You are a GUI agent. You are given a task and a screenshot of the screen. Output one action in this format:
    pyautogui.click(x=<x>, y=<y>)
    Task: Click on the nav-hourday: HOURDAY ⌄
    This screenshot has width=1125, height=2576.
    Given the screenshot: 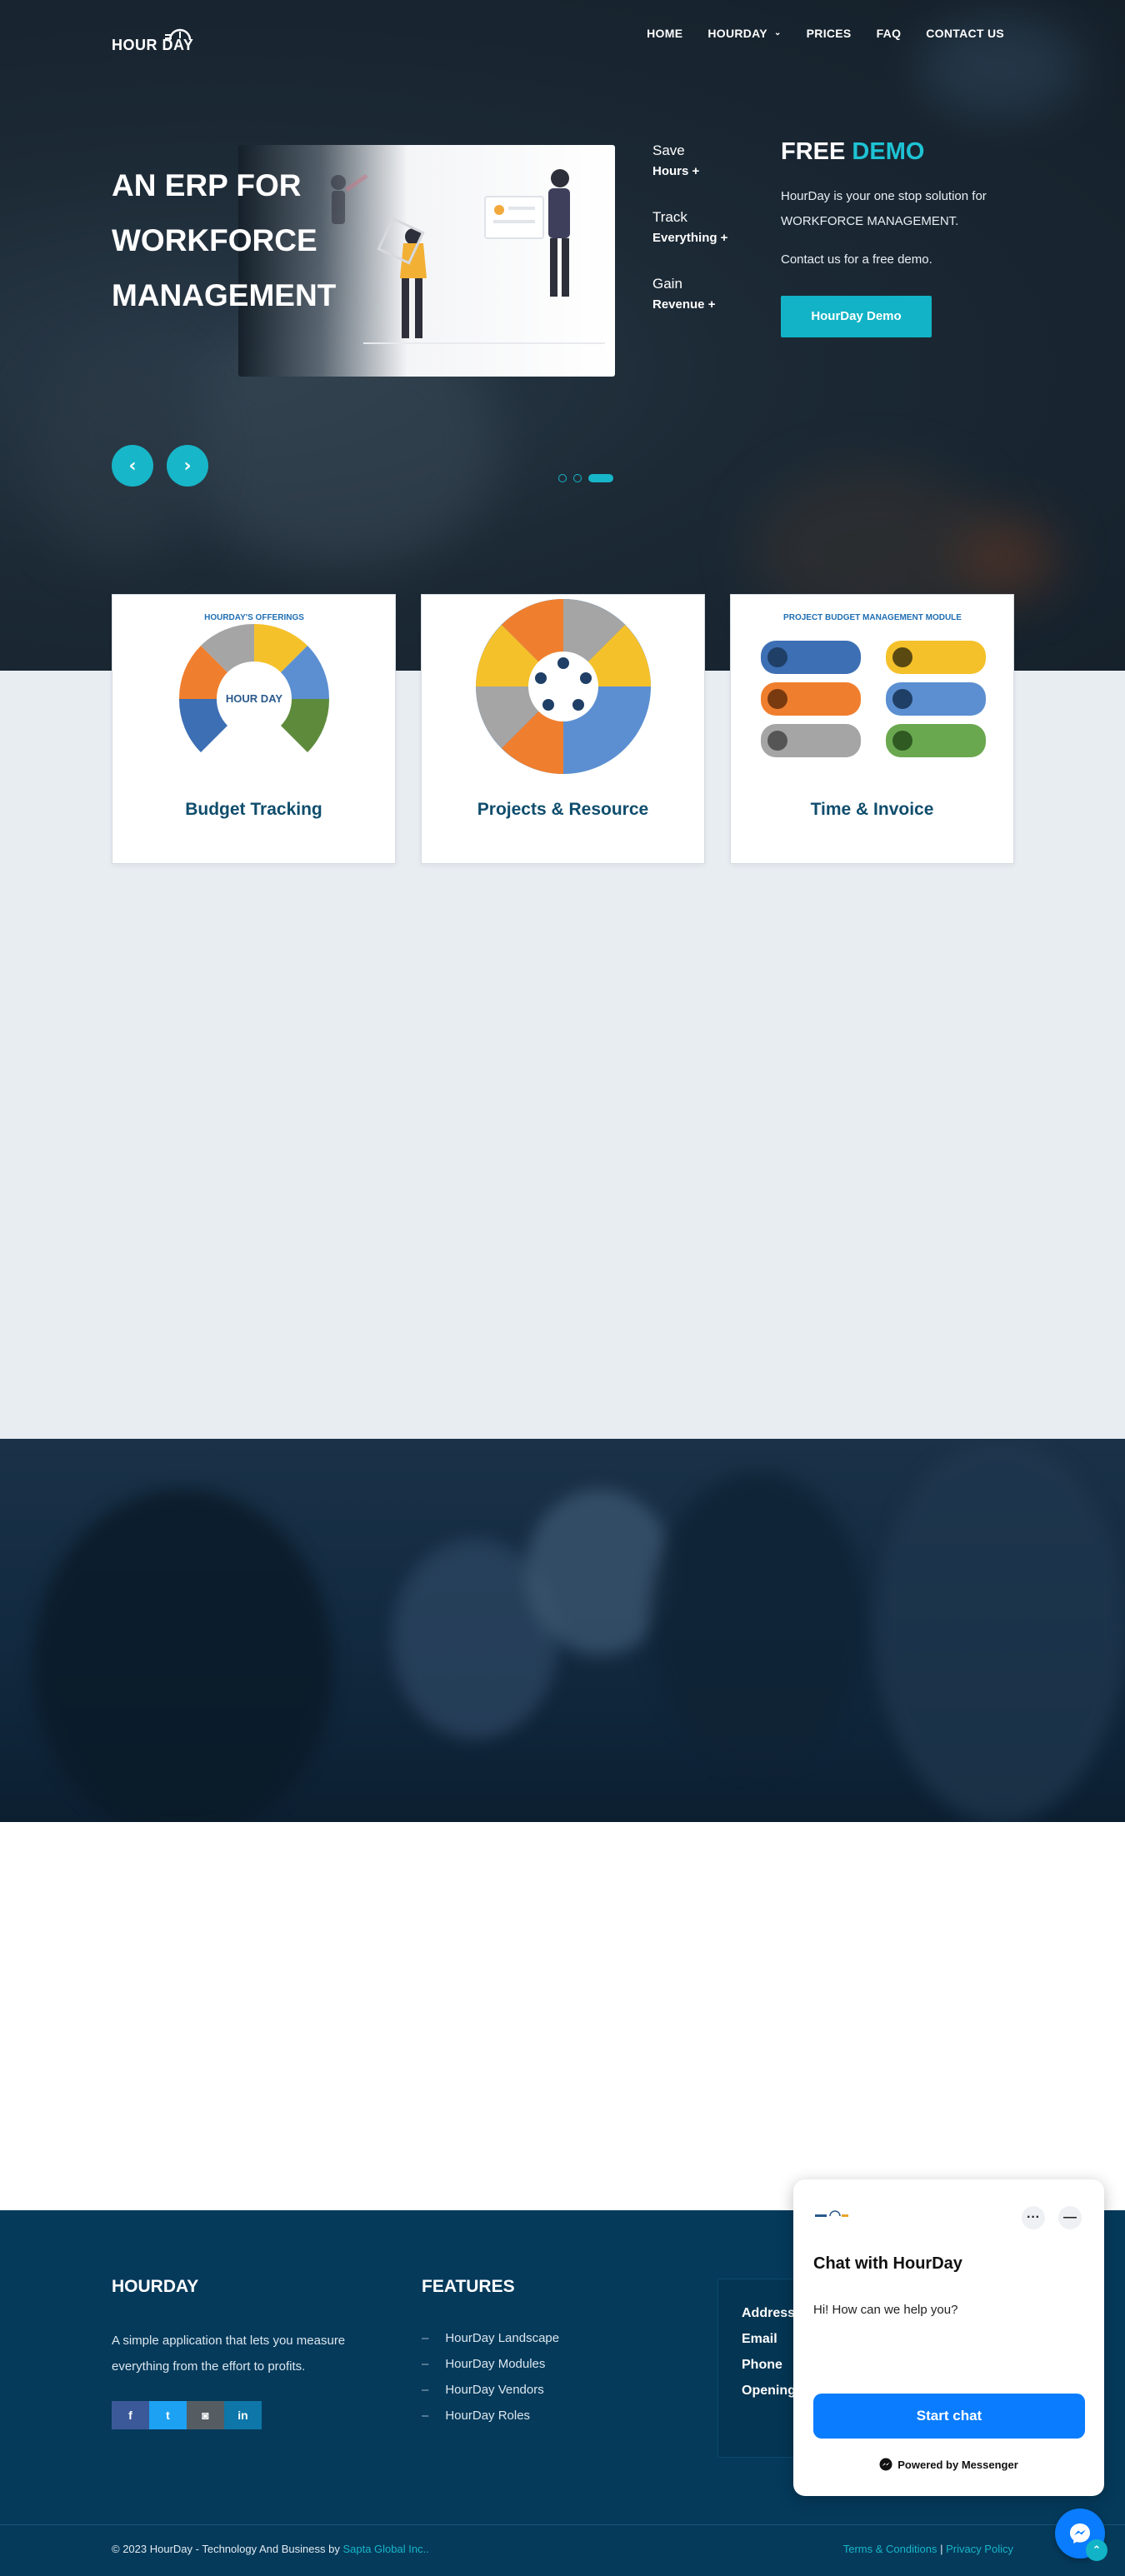 What is the action you would take?
    pyautogui.click(x=744, y=33)
    